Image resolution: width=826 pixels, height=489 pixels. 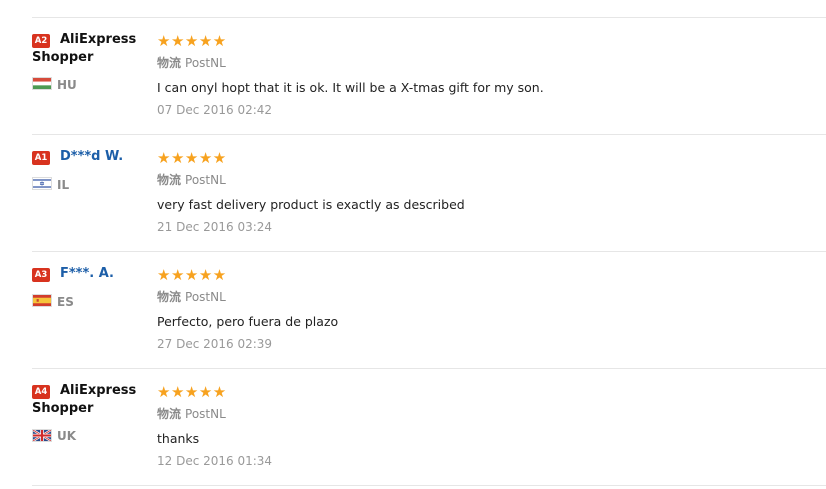 I want to click on buyer-country: UK, so click(x=67, y=436).